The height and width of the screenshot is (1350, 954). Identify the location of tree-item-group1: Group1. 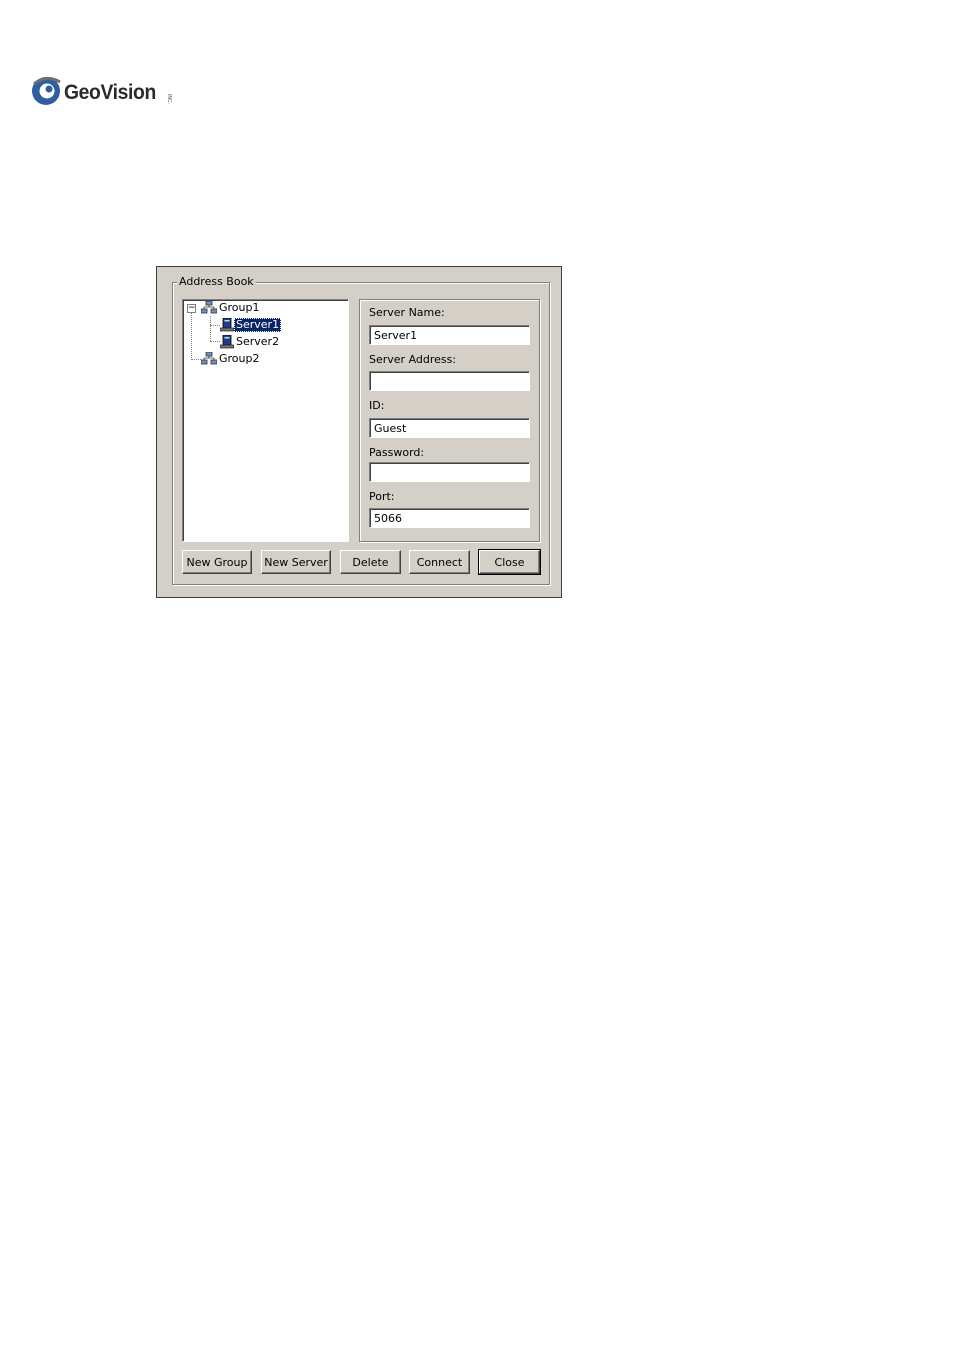
(231, 308).